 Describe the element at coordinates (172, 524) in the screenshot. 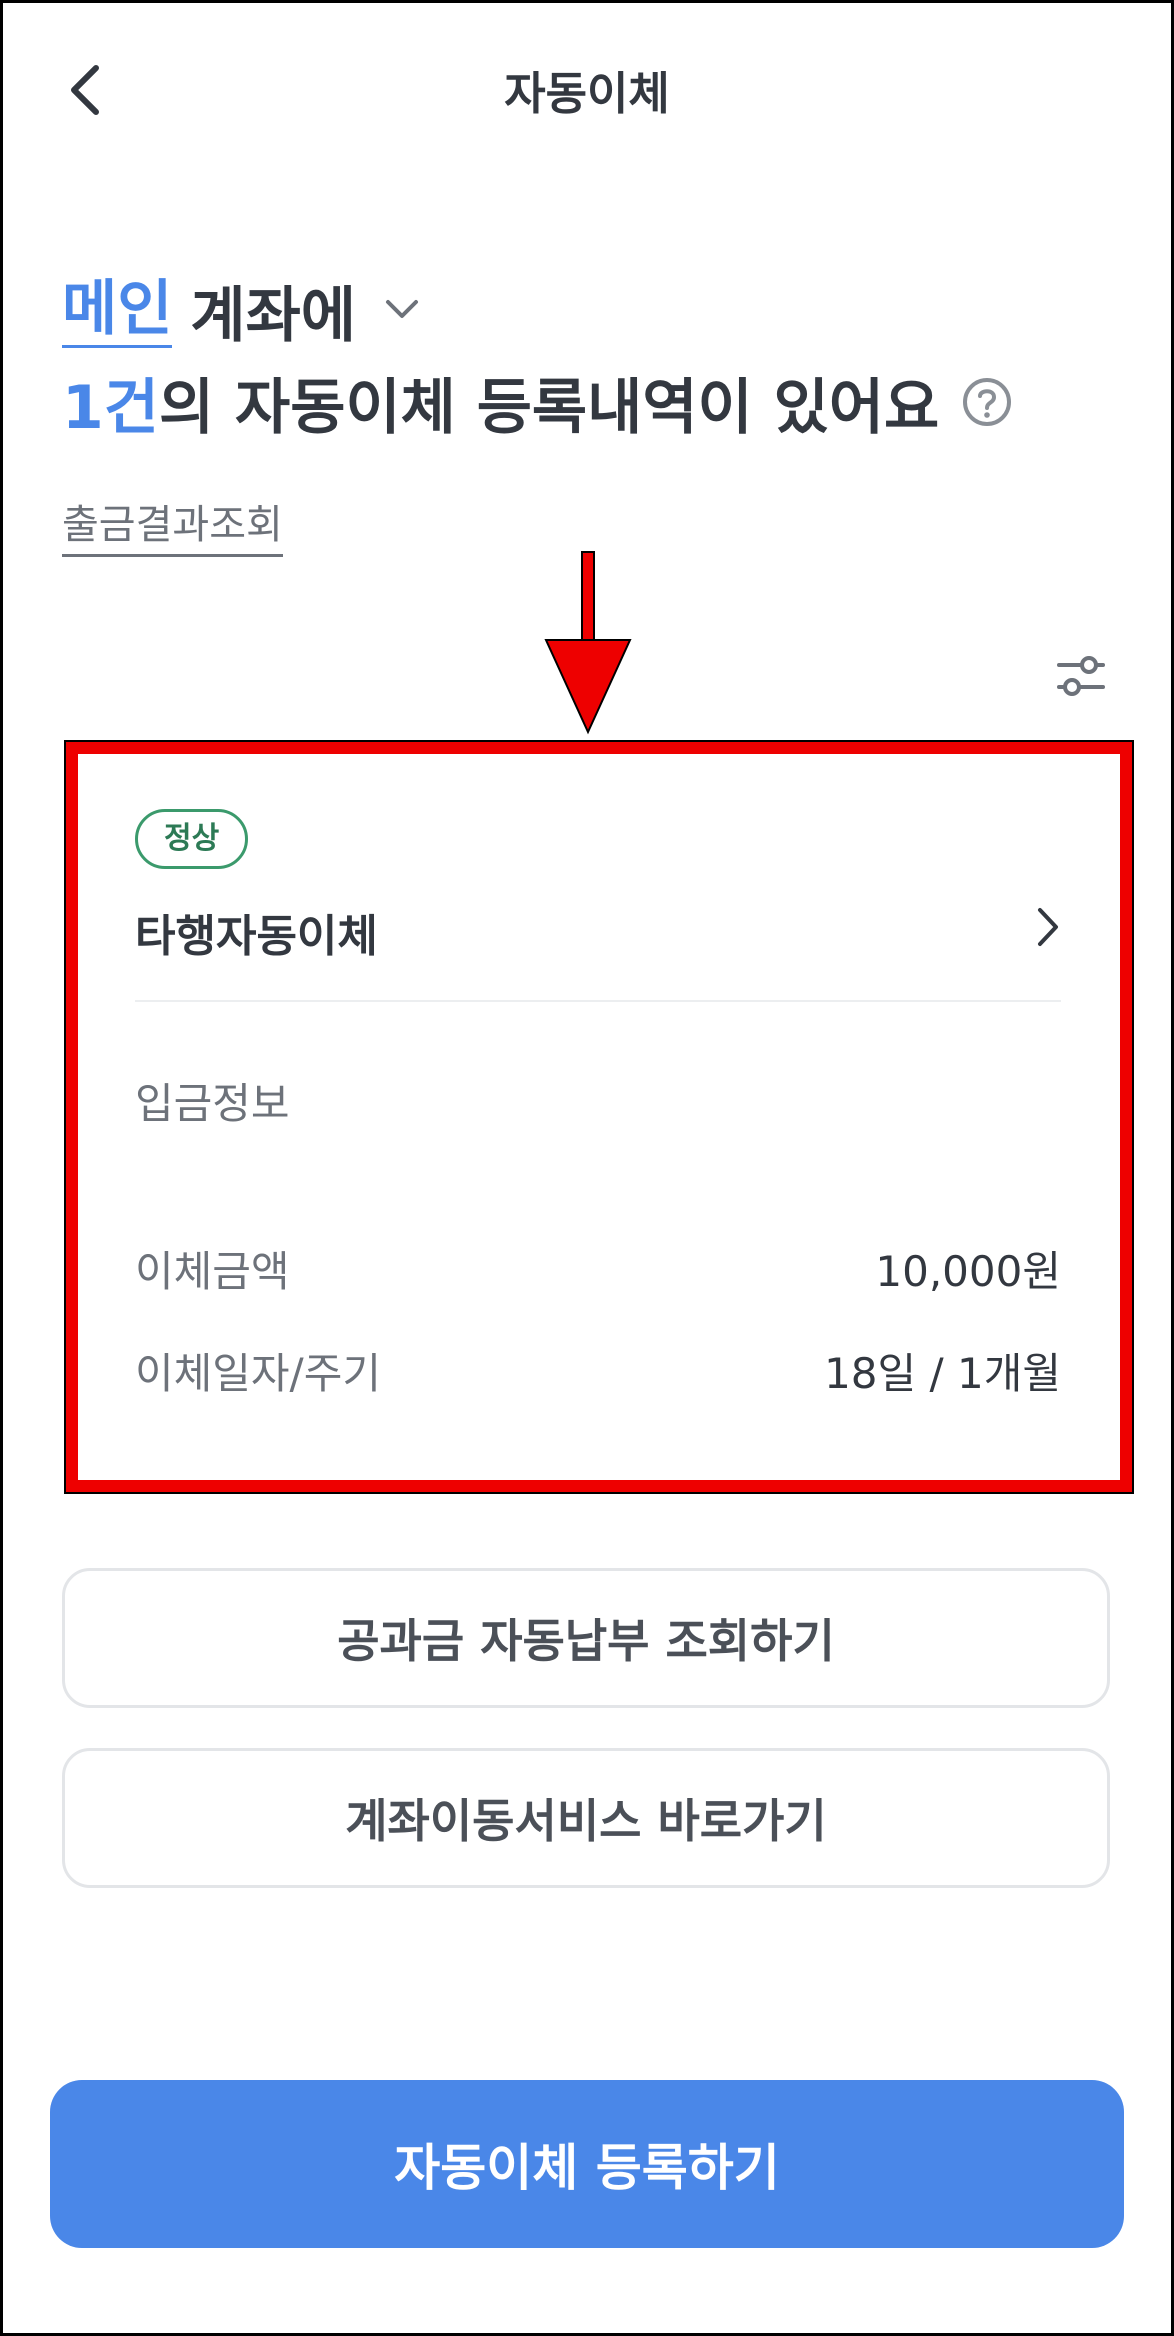

I see `withdrawal-history-link: 출금결과조회` at that location.